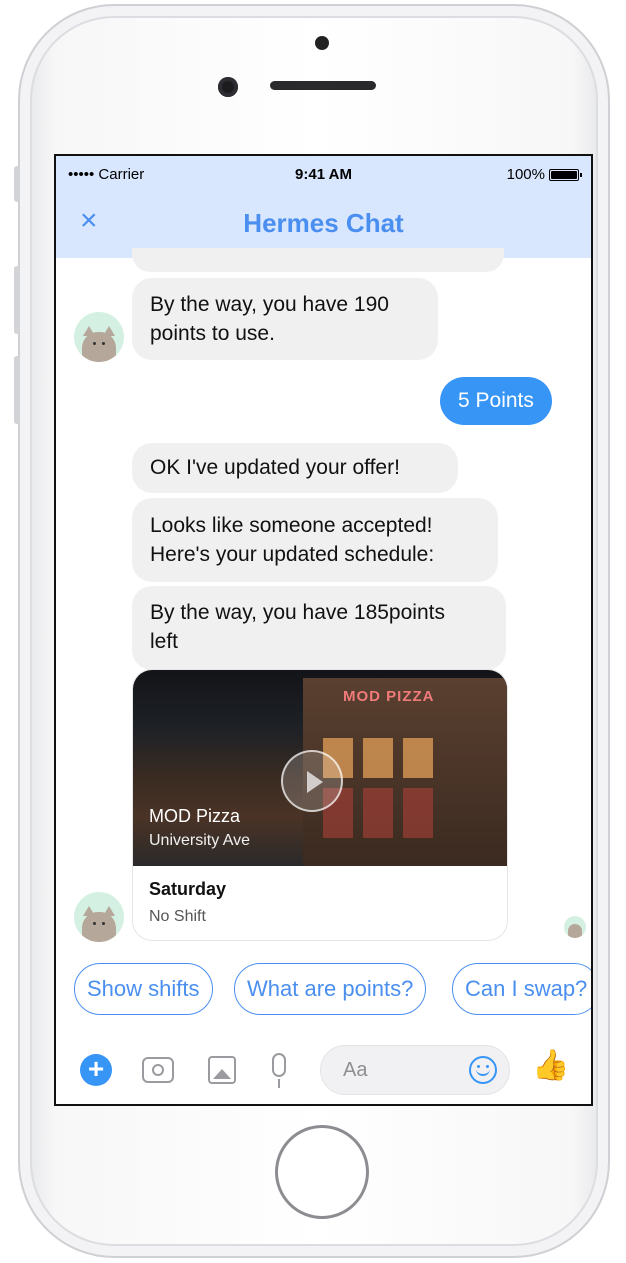  What do you see at coordinates (212, 333) in the screenshot?
I see `message-text: points to use.` at bounding box center [212, 333].